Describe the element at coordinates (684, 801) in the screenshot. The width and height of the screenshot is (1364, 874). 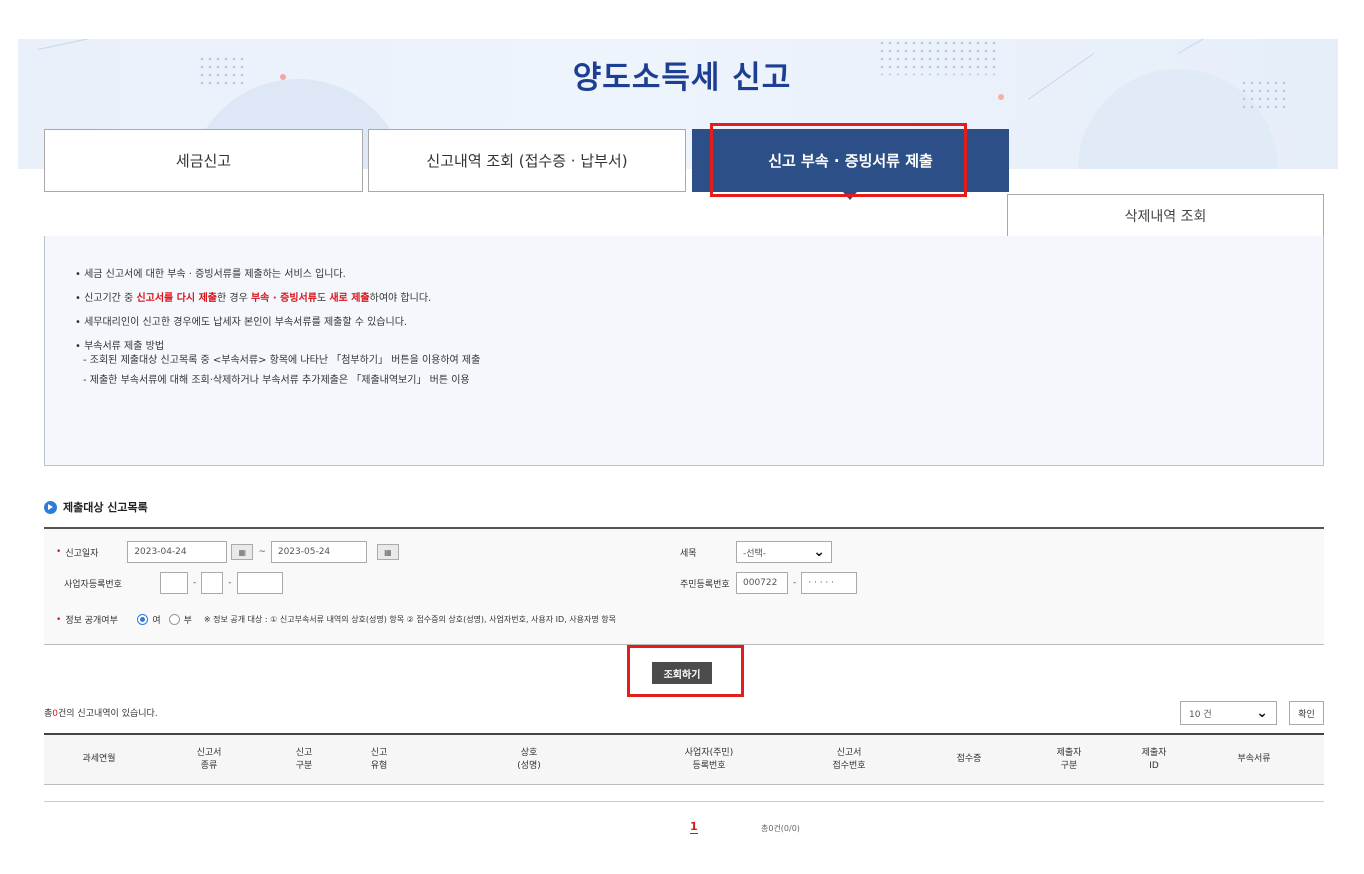
I see `table-bottom-border` at that location.